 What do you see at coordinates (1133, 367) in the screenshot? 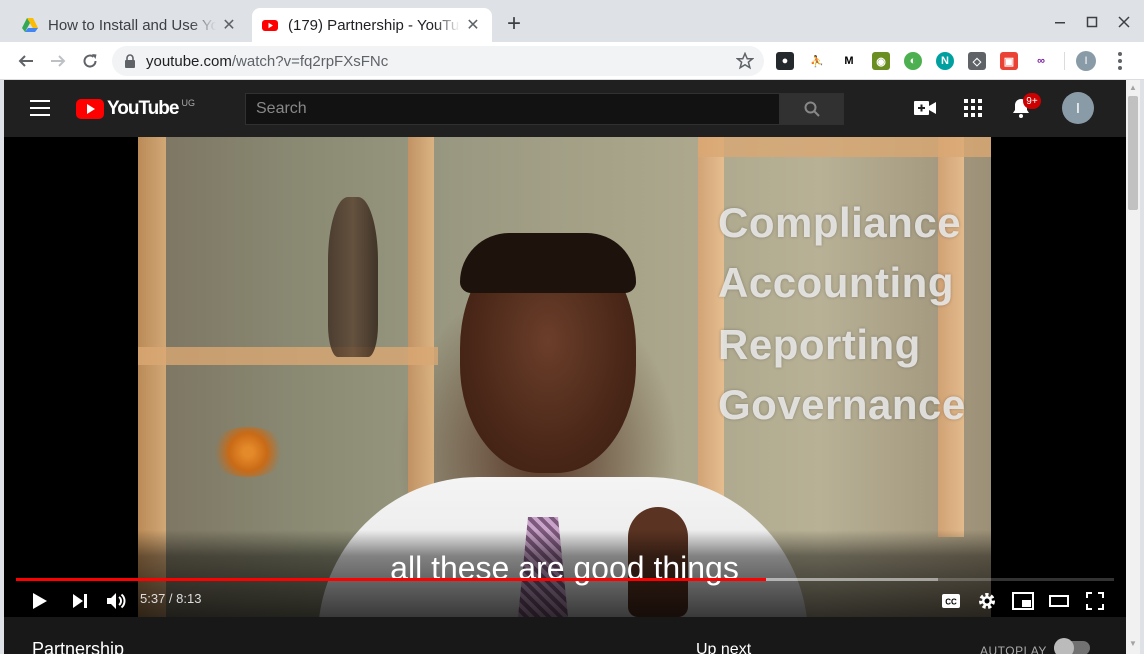
I see `page-scrollbar: ▲ ▼` at bounding box center [1133, 367].